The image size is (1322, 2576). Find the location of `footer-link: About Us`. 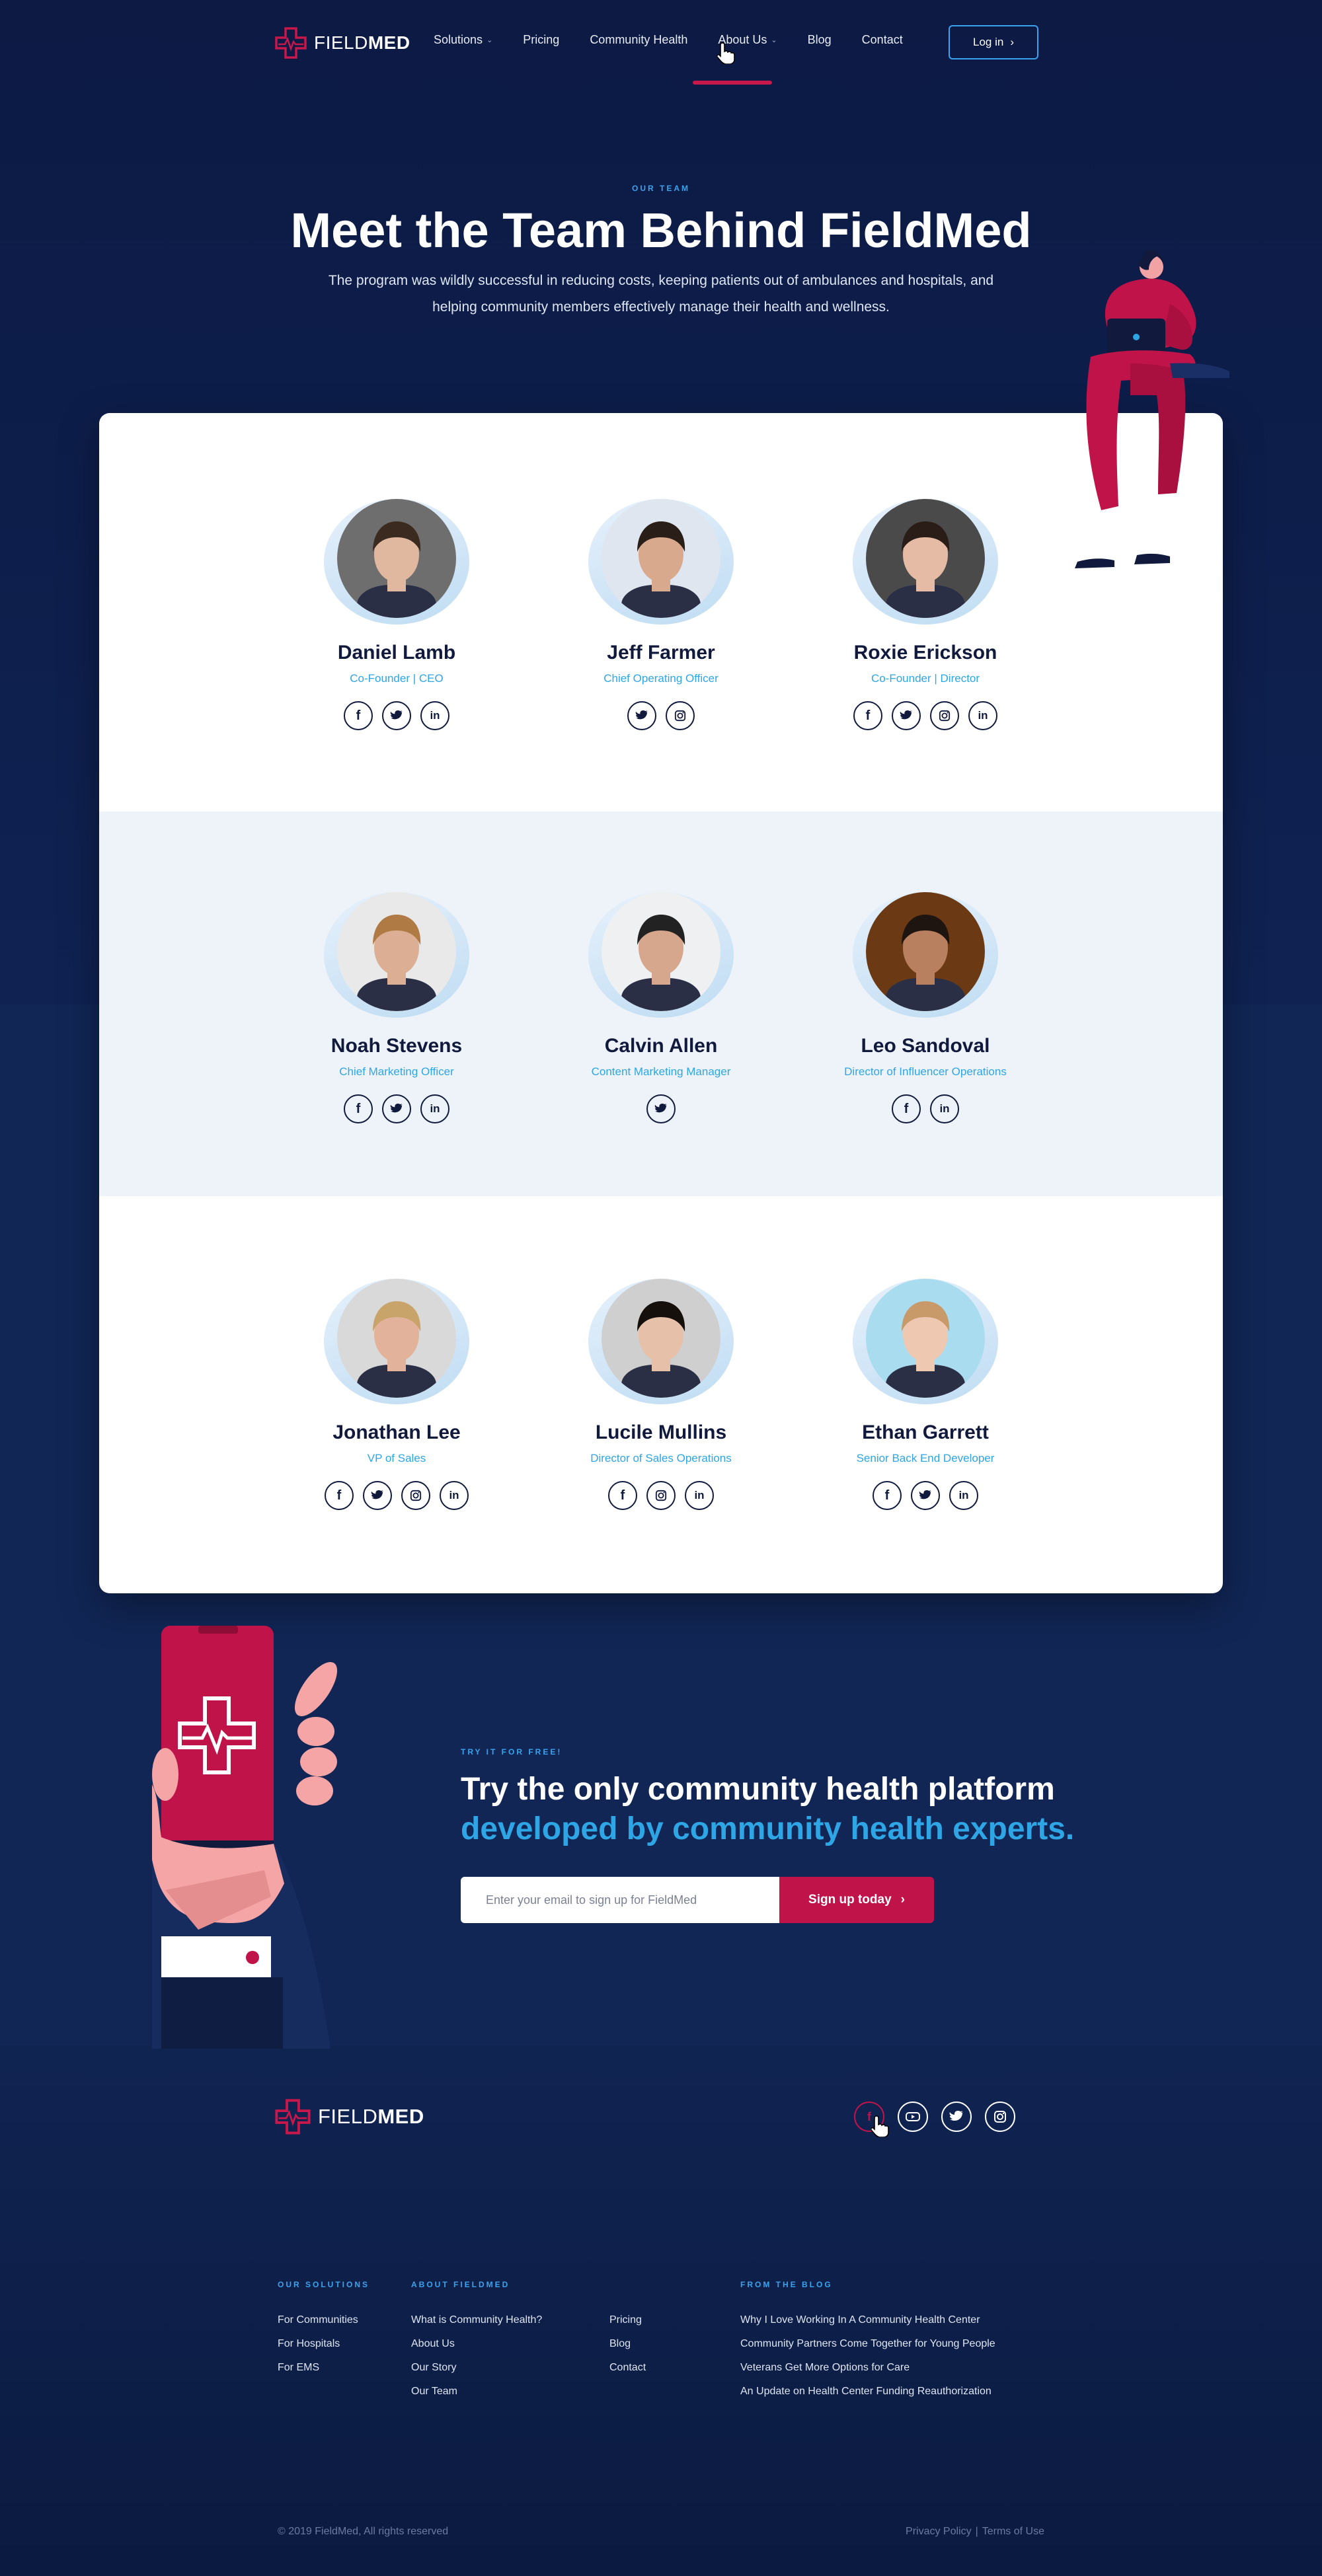

footer-link: About Us is located at coordinates (476, 2350).